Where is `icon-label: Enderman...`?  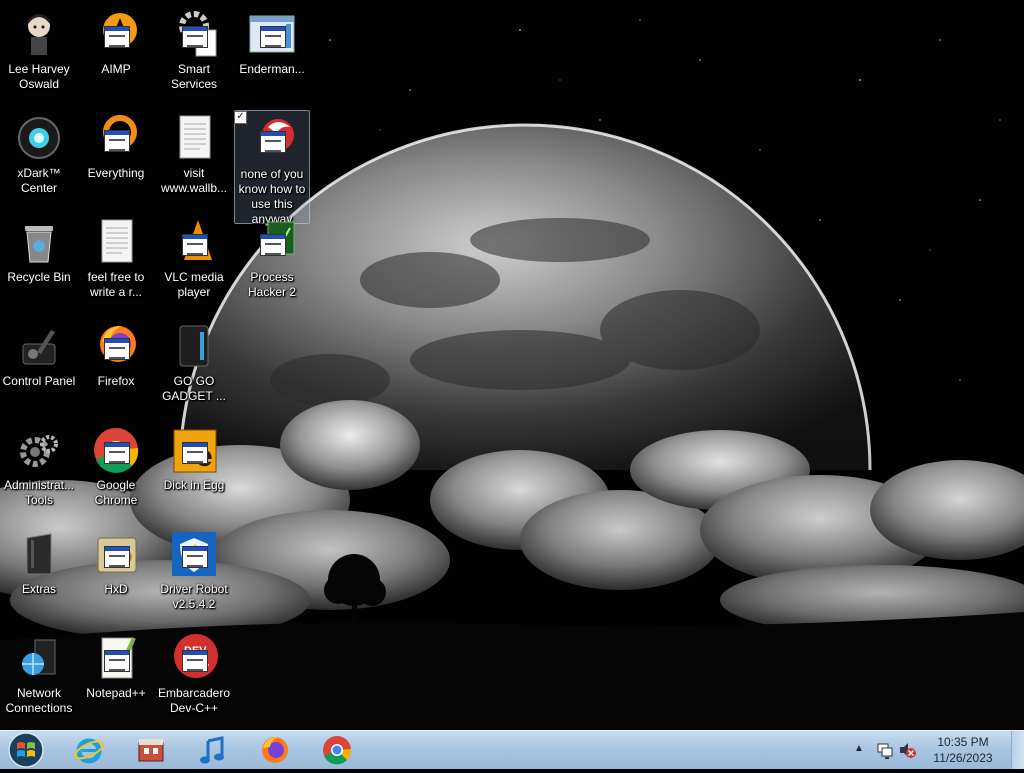 icon-label: Enderman... is located at coordinates (272, 69).